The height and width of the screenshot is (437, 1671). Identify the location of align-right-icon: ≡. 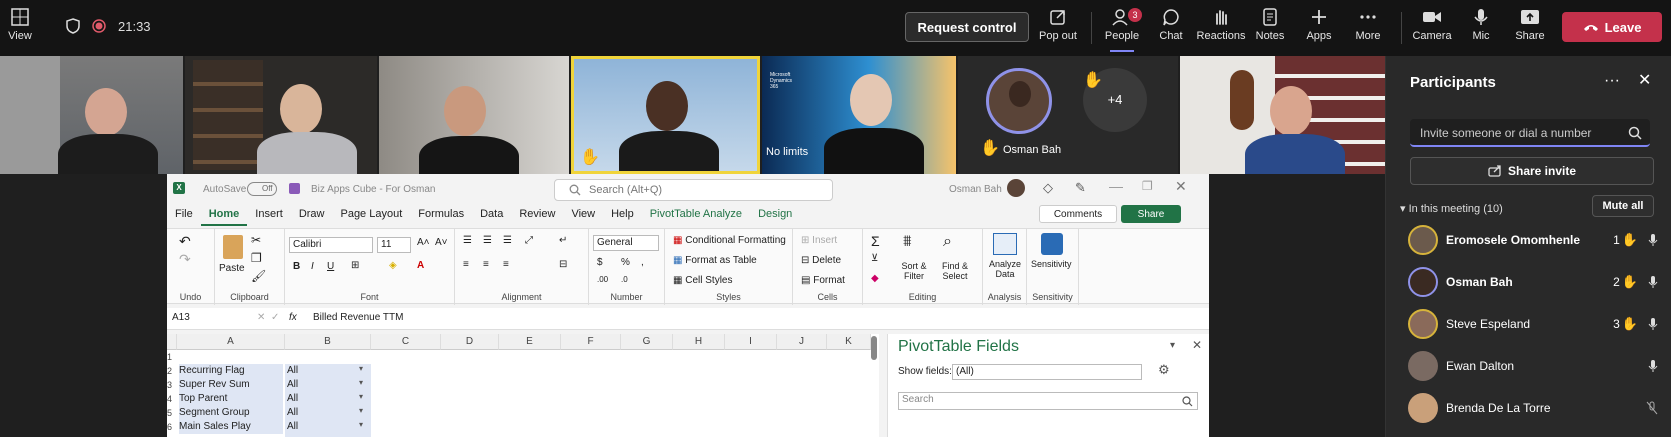
(506, 264).